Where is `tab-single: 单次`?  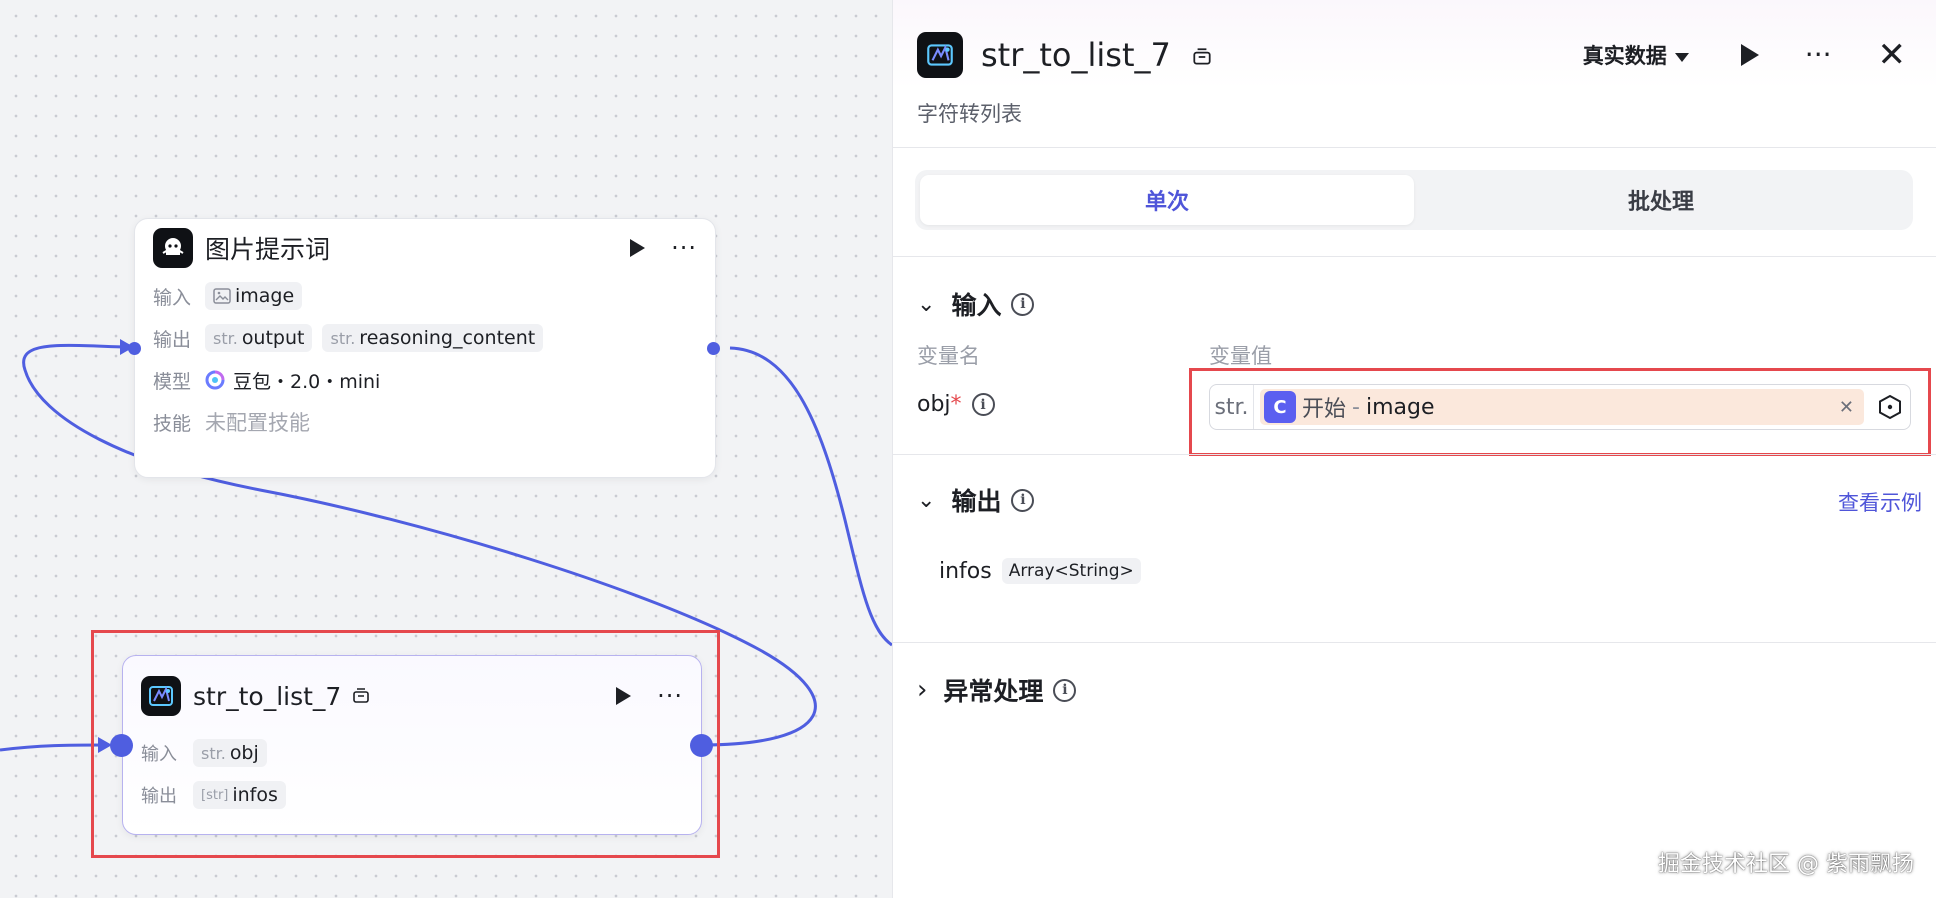 tab-single: 单次 is located at coordinates (1167, 200).